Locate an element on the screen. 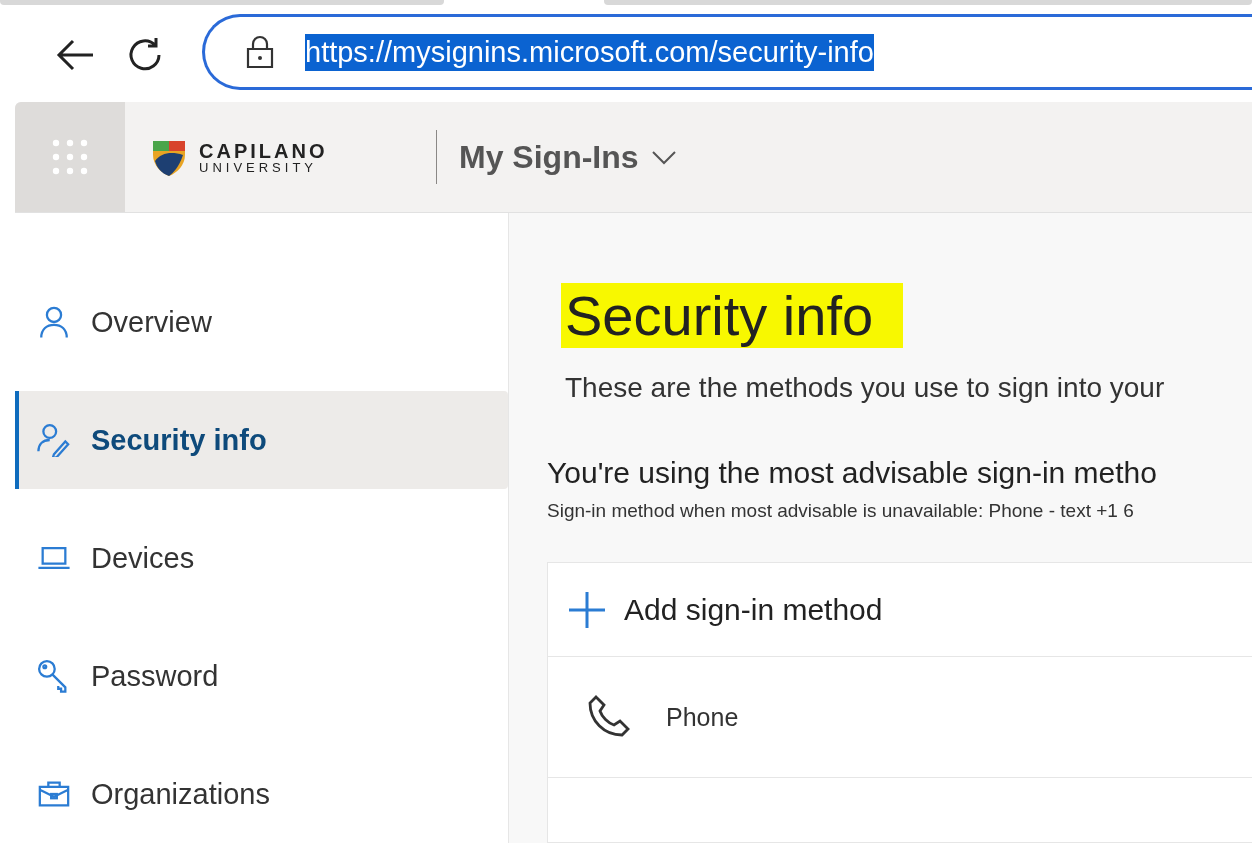 Image resolution: width=1252 pixels, height=843 pixels. logo-subtext: UNIVERSITY is located at coordinates (258, 167).